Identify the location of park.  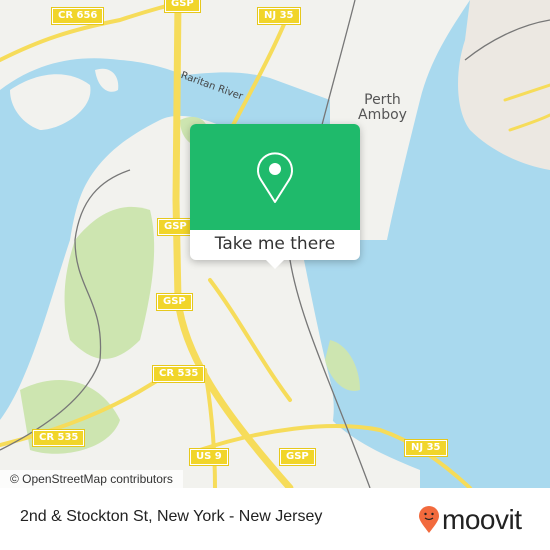
(109, 282).